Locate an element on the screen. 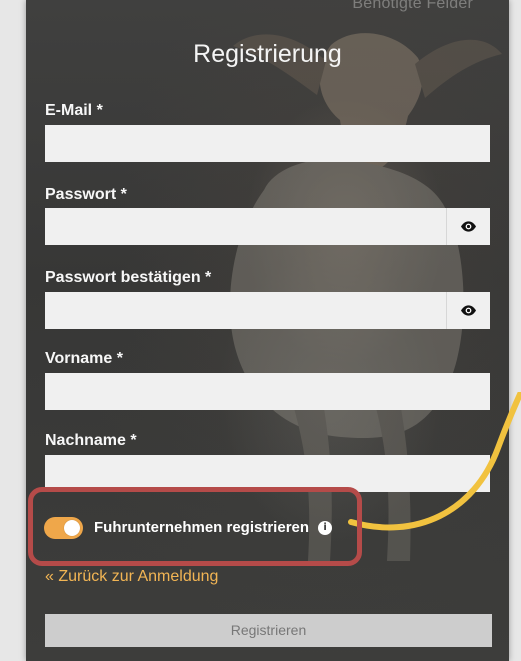  company-registration-toggle is located at coordinates (63, 528).